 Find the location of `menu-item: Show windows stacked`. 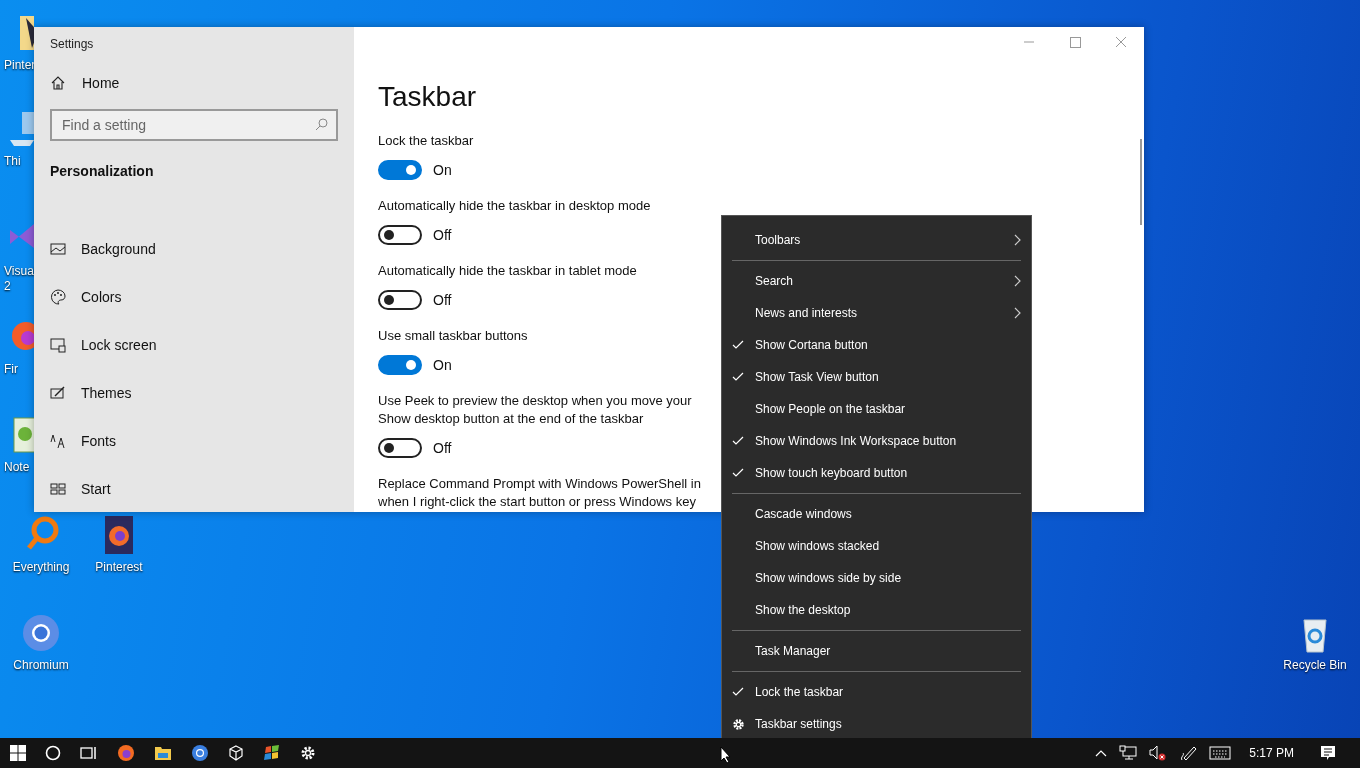

menu-item: Show windows stacked is located at coordinates (876, 546).